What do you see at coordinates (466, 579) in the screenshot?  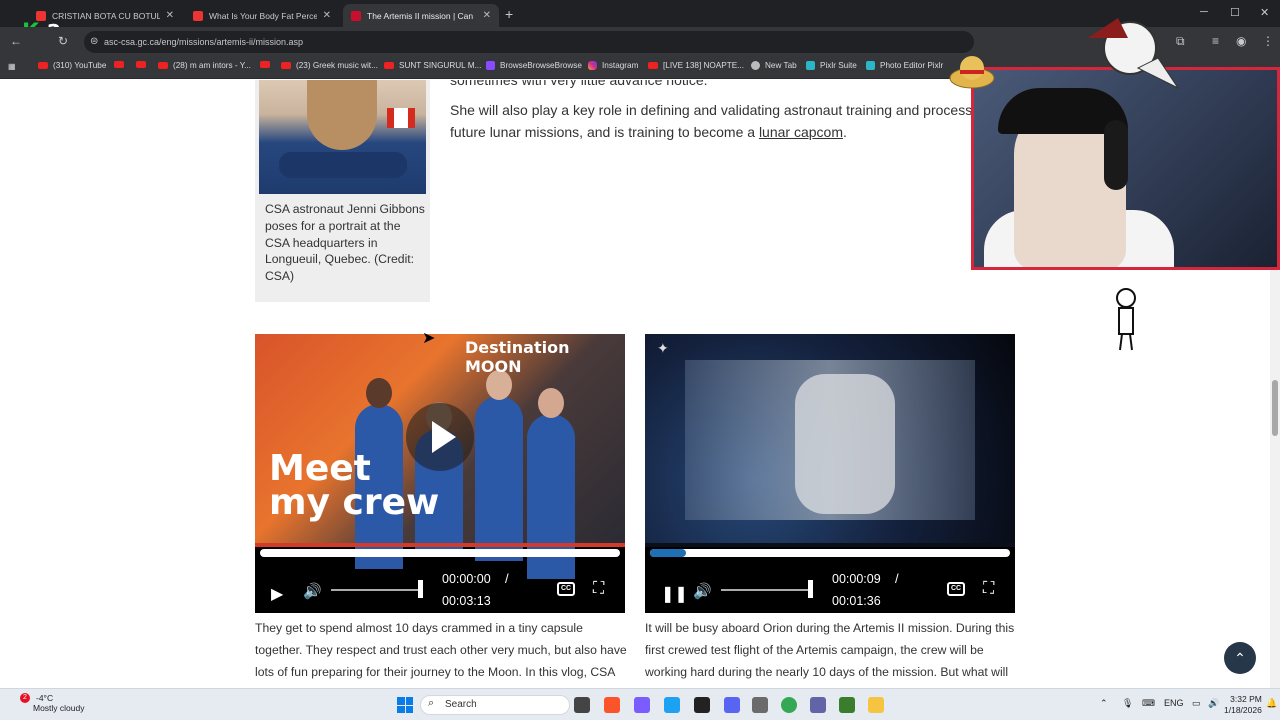 I see `current-time: 00:00:00` at bounding box center [466, 579].